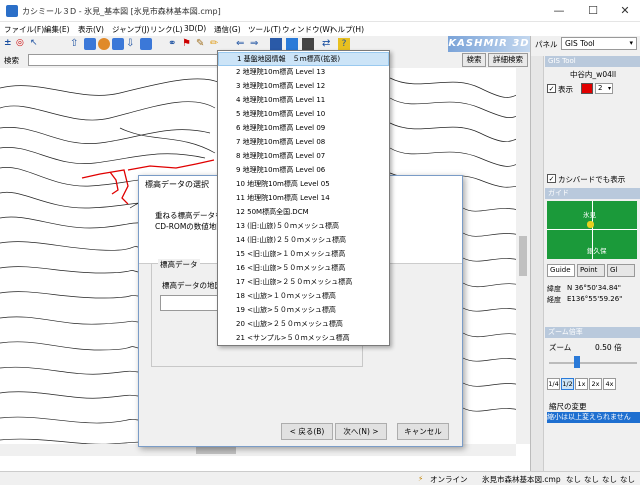 The width and height of the screenshot is (640, 485). I want to click on phone-icon, so click(308, 44).